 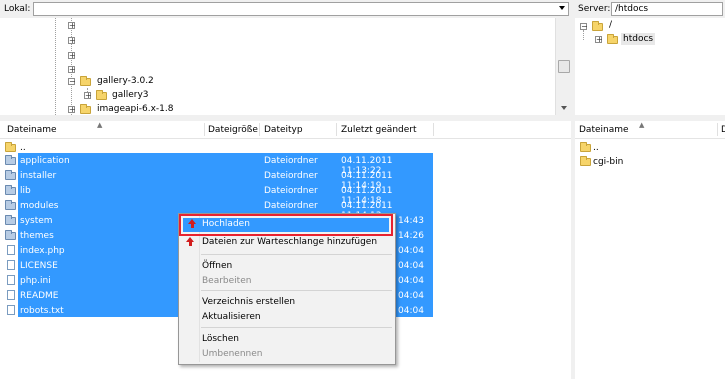 What do you see at coordinates (248, 302) in the screenshot?
I see `menu-item-create-directory: Verzeichnis erstellen` at bounding box center [248, 302].